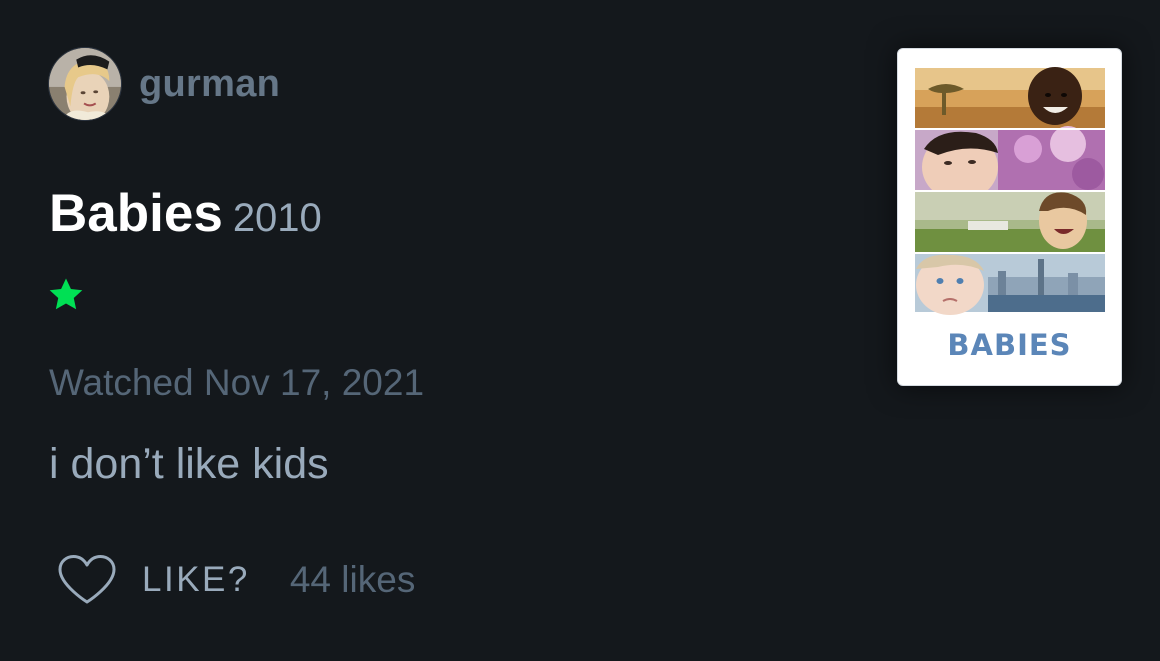  I want to click on avatar-photo-icon, so click(85, 84).